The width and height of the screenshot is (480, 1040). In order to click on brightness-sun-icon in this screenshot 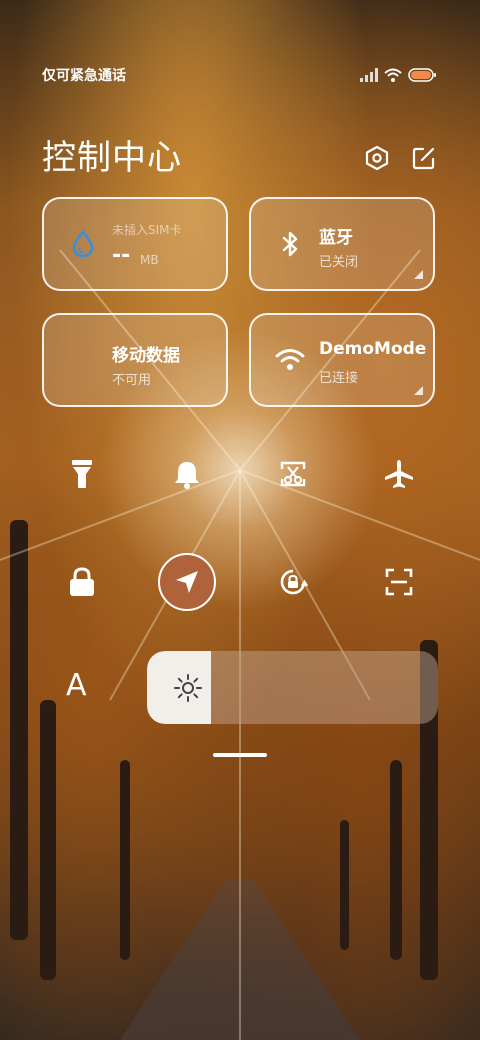, I will do `click(188, 688)`.